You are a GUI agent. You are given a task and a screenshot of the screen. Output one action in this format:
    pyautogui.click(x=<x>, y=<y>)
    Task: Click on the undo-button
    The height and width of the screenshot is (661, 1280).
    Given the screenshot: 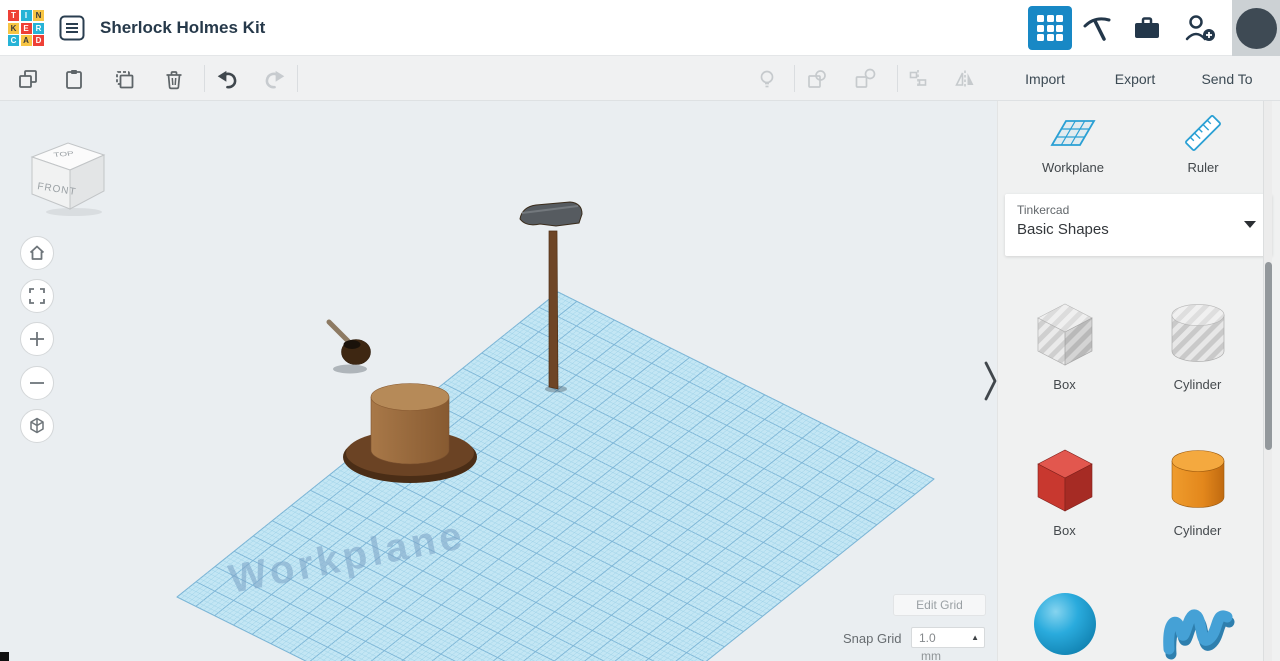 What is the action you would take?
    pyautogui.click(x=228, y=79)
    